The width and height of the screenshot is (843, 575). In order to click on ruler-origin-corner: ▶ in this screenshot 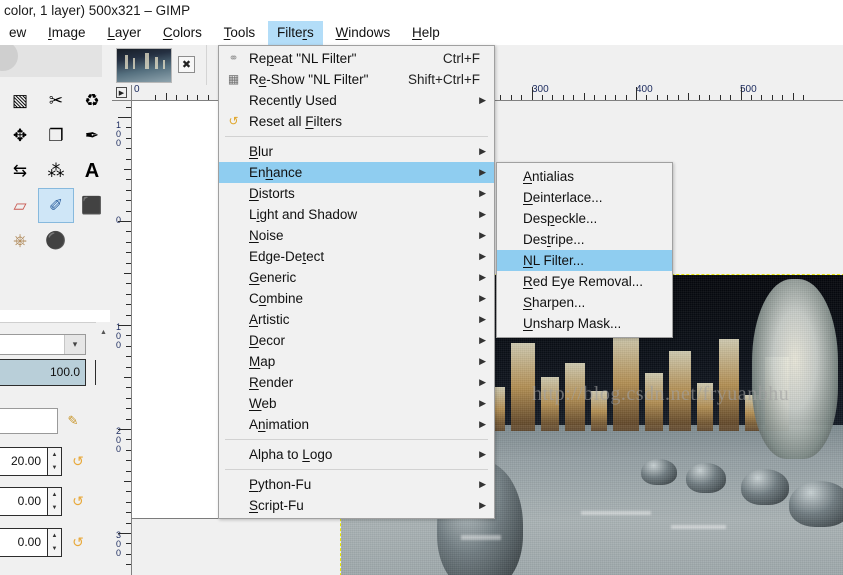, I will do `click(122, 93)`.